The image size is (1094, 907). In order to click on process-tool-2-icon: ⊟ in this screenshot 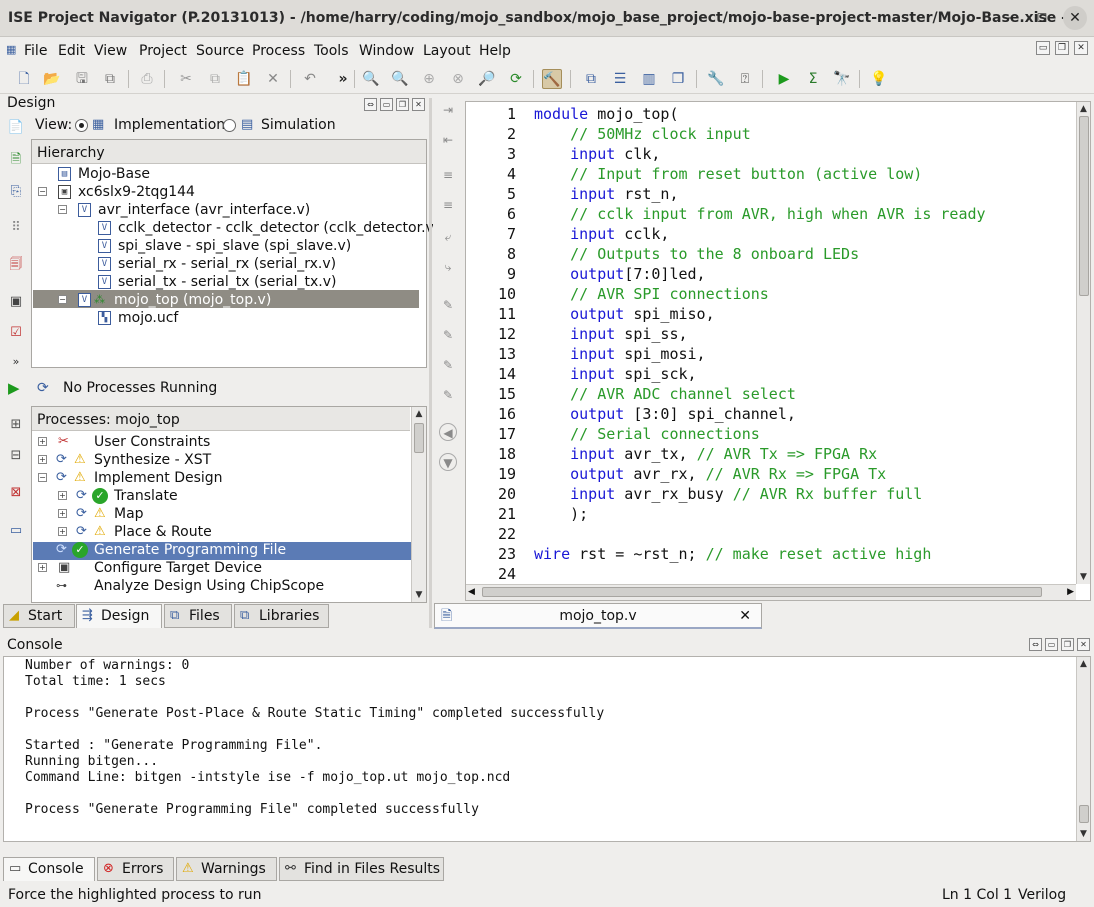, I will do `click(16, 456)`.